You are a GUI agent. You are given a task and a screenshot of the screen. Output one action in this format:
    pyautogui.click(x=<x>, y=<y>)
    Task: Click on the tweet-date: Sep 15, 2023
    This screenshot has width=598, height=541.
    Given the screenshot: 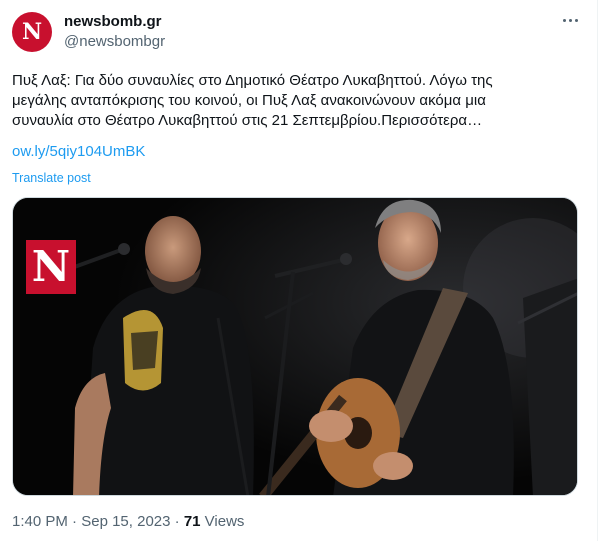 What is the action you would take?
    pyautogui.click(x=125, y=521)
    